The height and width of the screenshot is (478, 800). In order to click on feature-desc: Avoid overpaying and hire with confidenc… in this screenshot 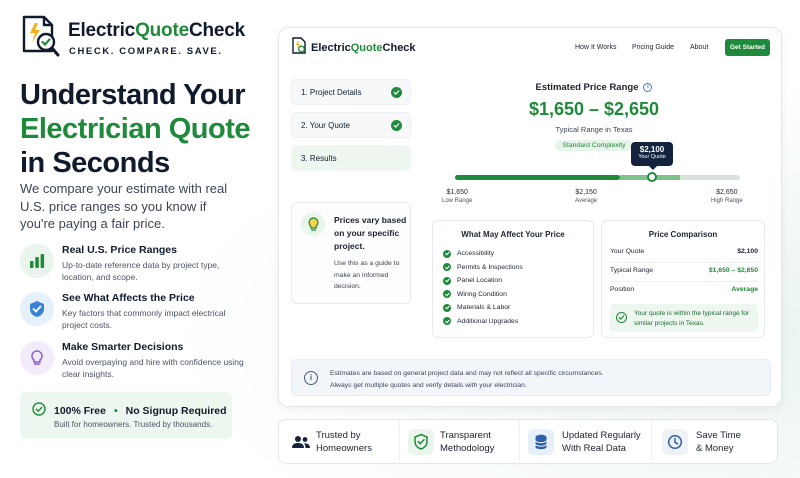, I will do `click(153, 368)`.